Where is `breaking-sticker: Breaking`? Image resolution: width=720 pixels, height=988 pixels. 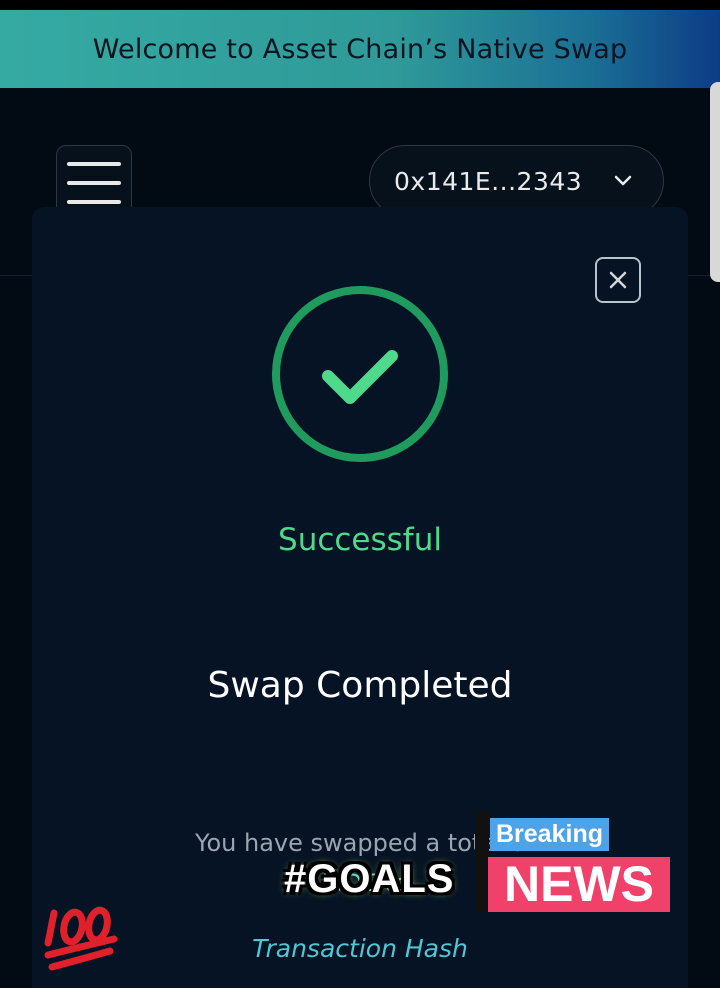
breaking-sticker: Breaking is located at coordinates (549, 834).